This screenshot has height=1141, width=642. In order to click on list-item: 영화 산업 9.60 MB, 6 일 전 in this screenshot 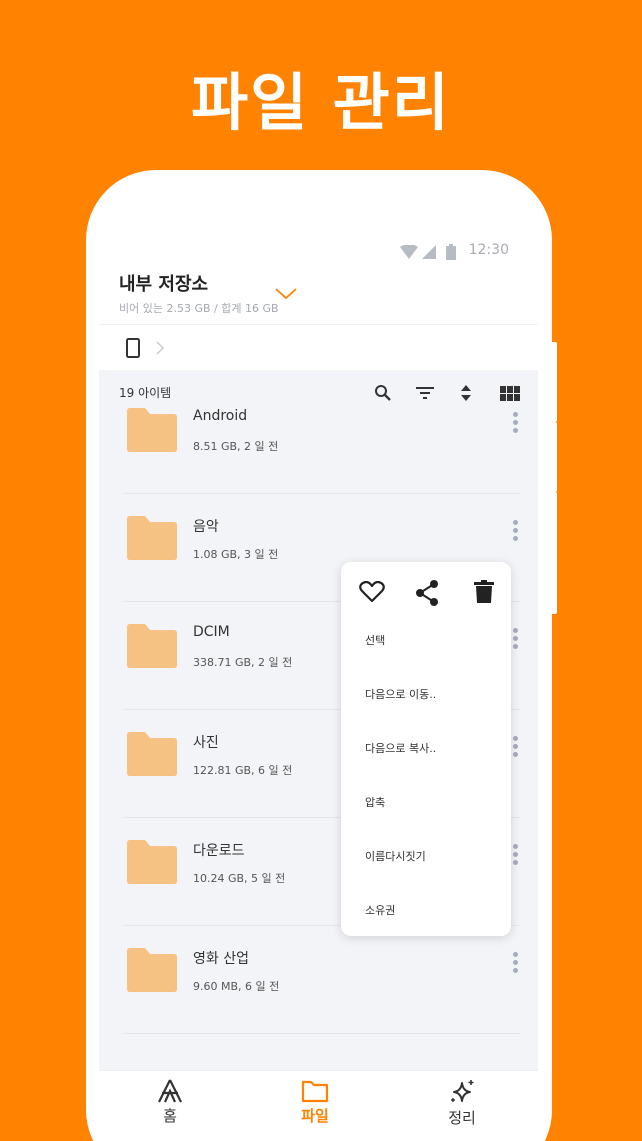, I will do `click(318, 980)`.